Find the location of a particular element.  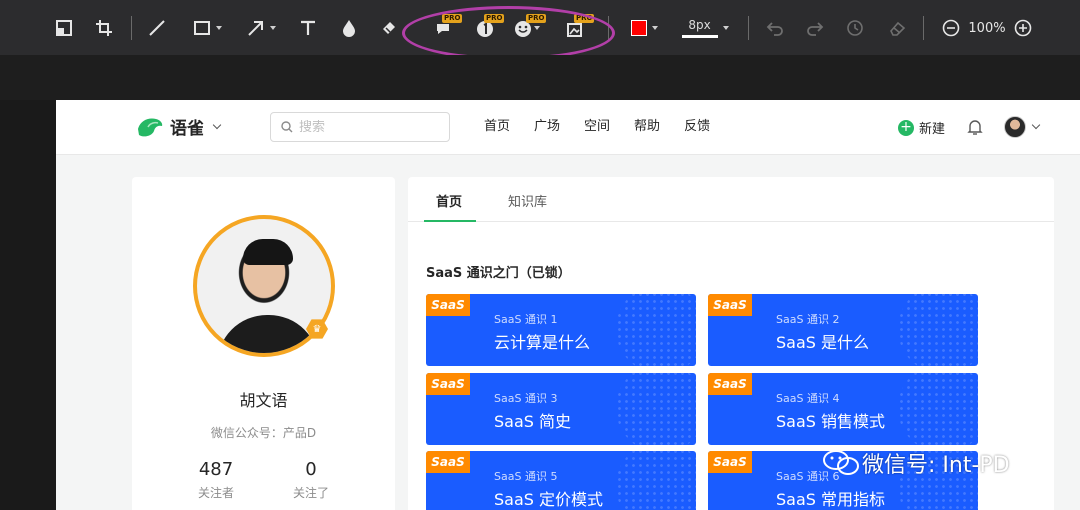

pen-size-value: 8px is located at coordinates (699, 25).